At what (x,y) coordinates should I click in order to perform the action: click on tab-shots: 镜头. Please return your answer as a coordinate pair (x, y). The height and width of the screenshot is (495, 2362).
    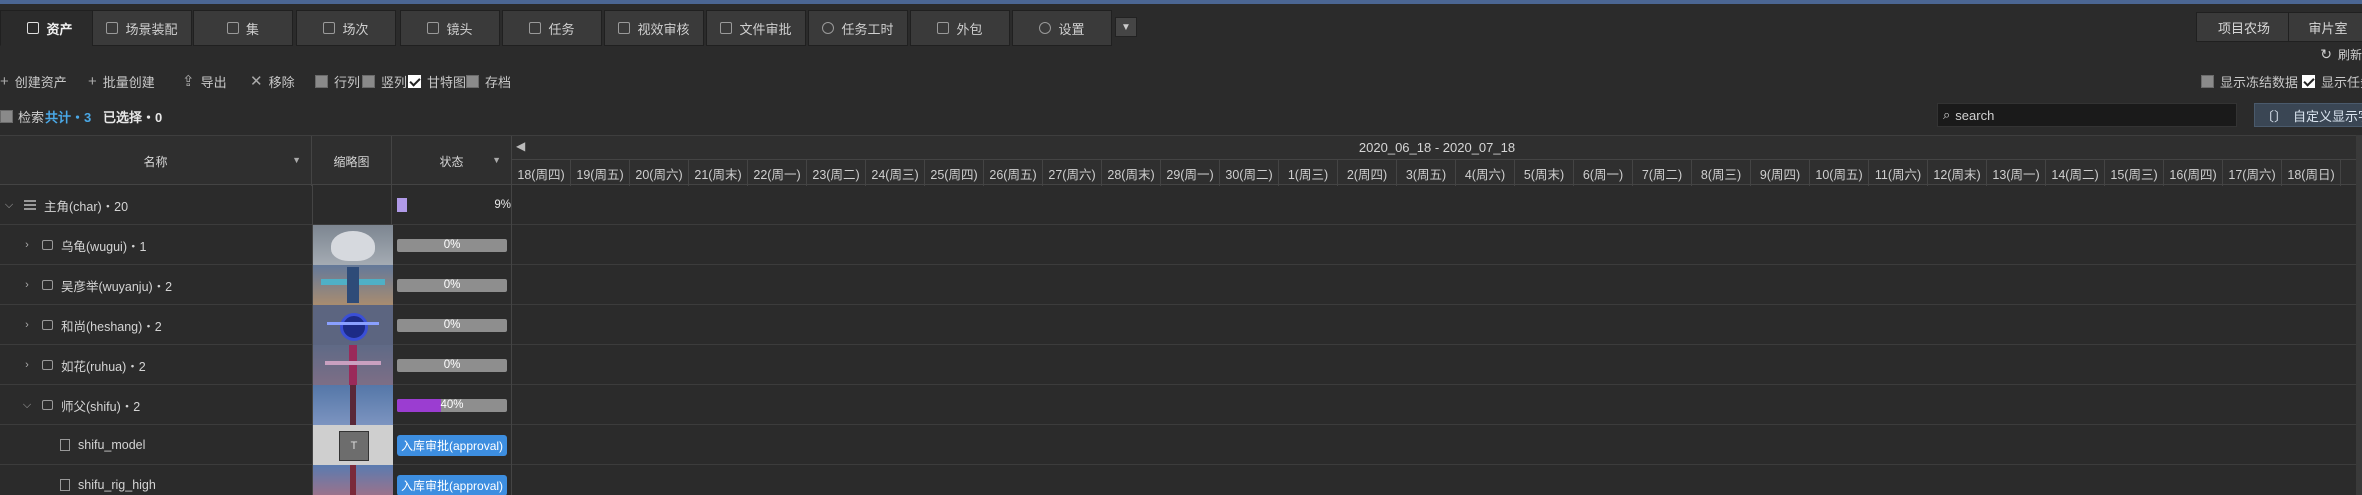
    Looking at the image, I should click on (450, 28).